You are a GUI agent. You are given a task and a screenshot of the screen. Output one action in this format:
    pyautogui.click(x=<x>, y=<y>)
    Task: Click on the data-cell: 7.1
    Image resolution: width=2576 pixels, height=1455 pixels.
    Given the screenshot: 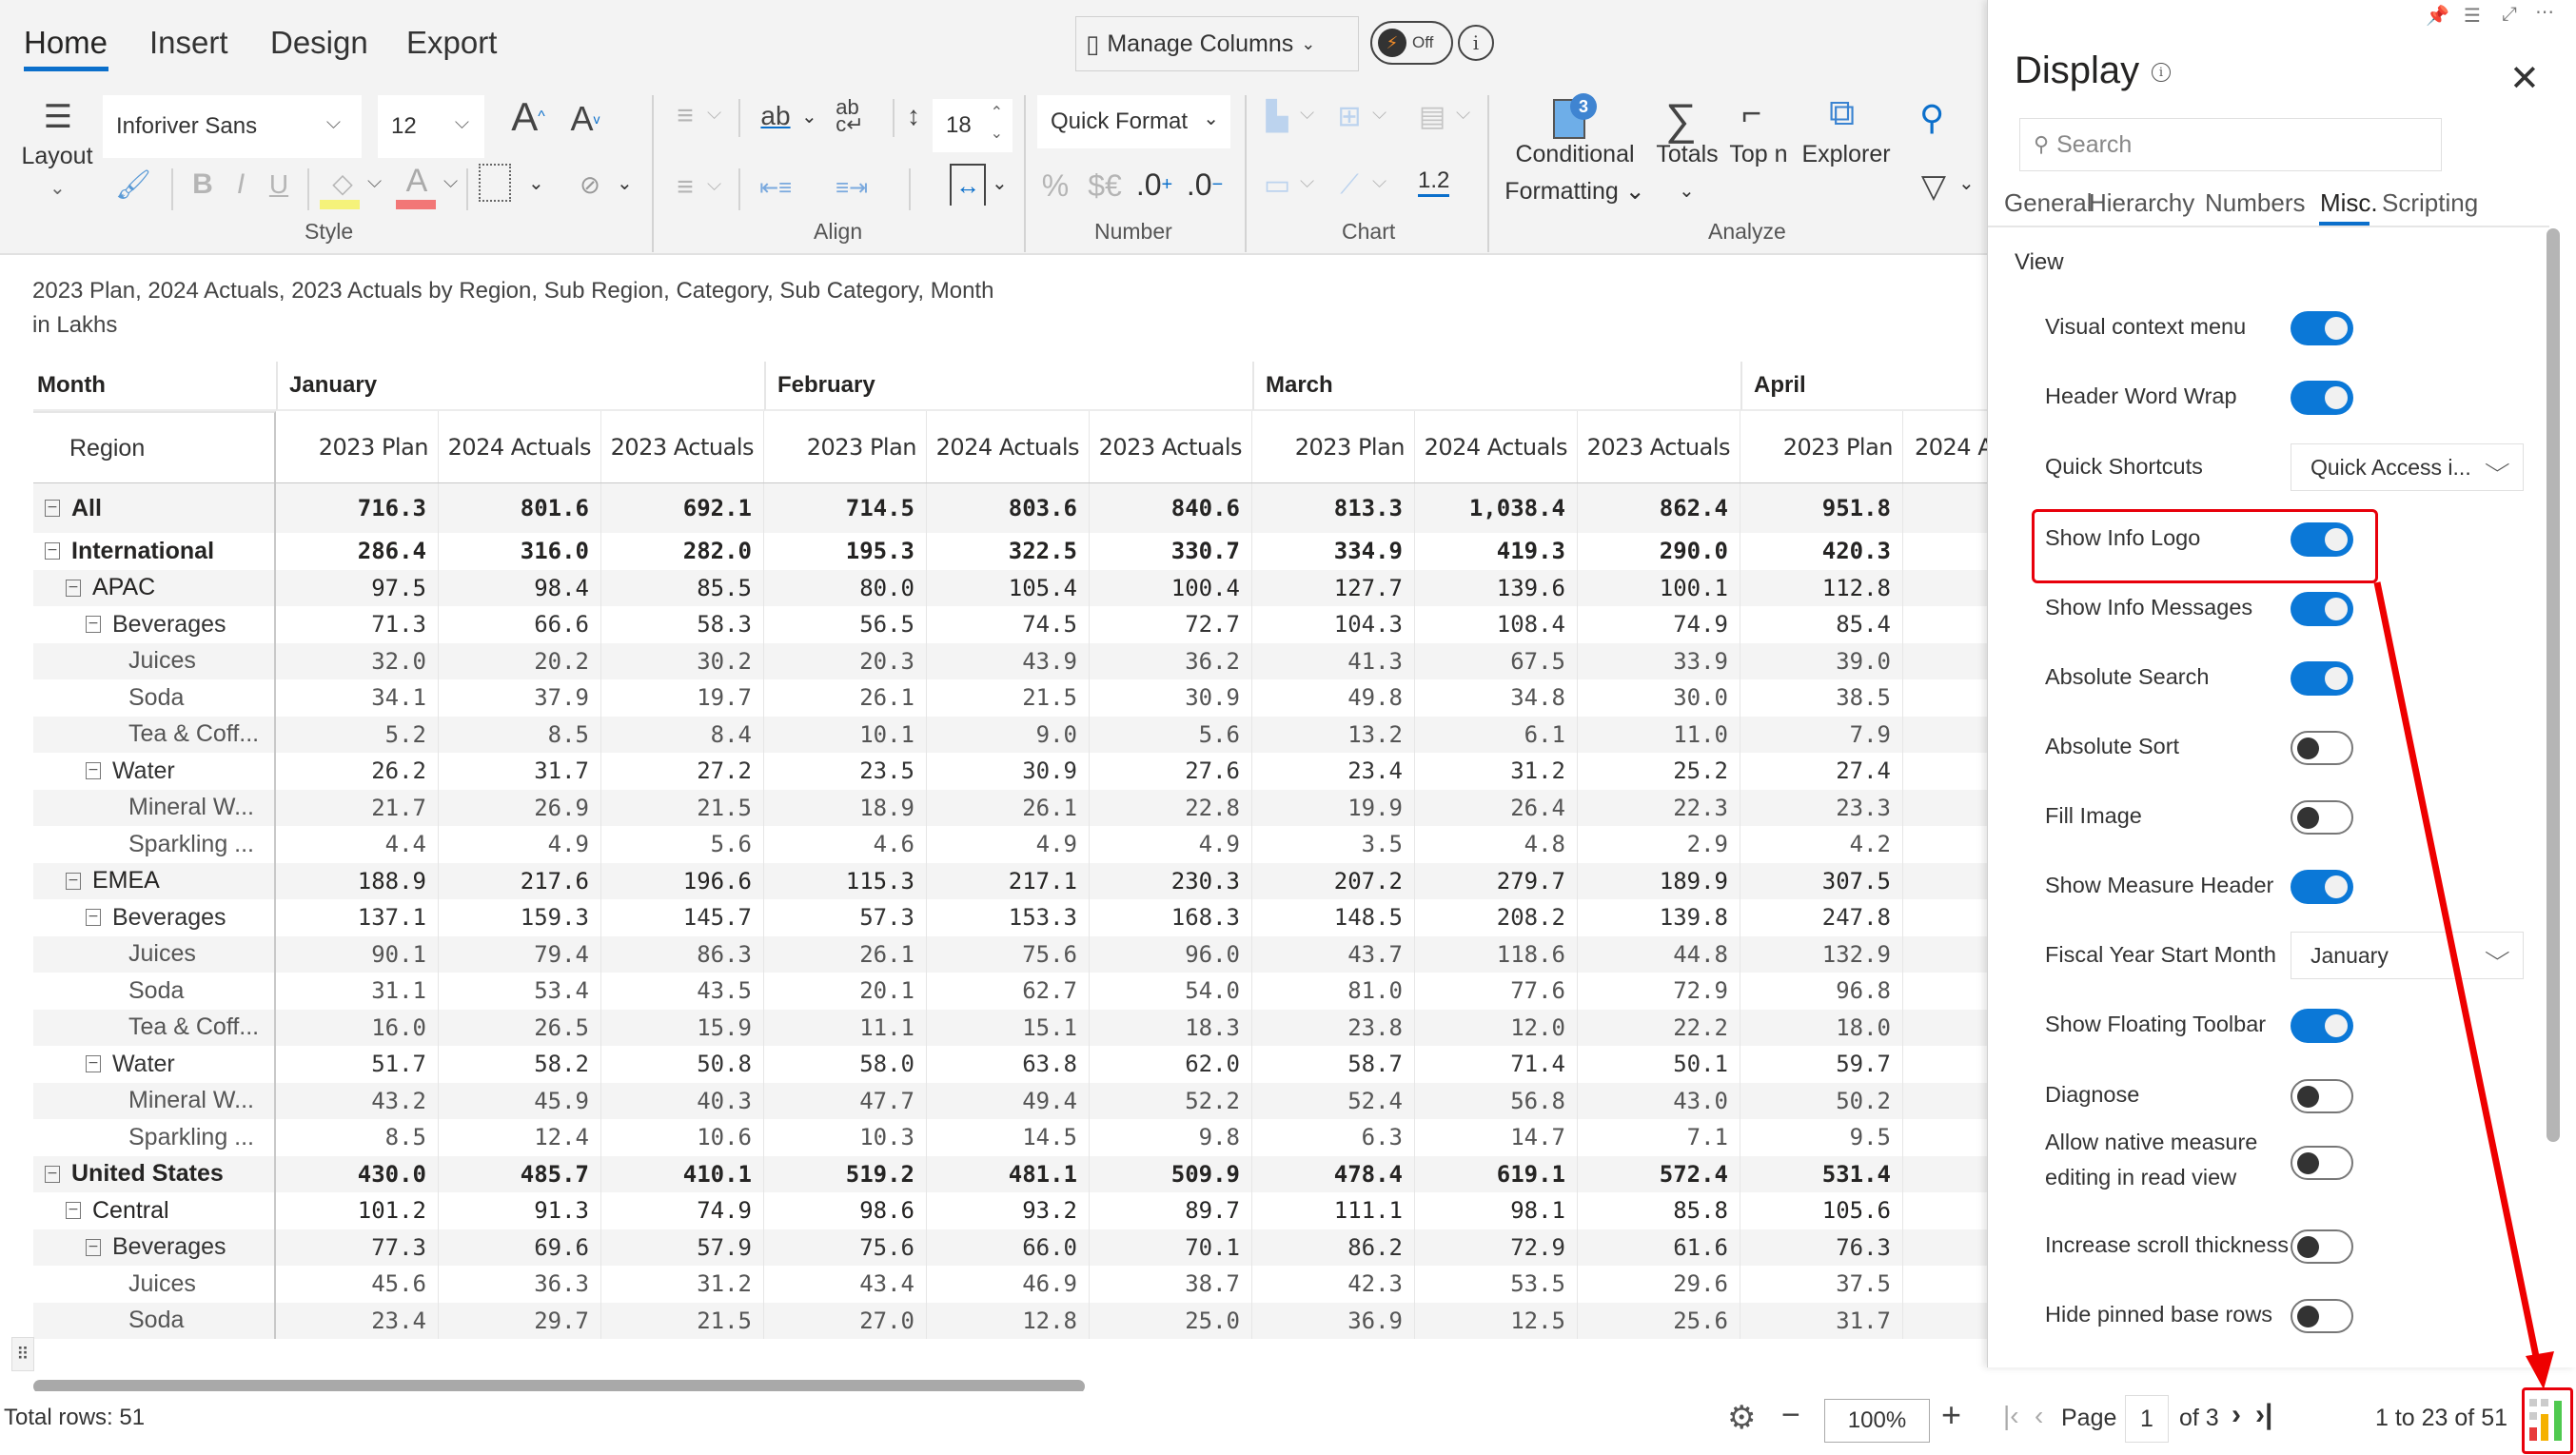 What is the action you would take?
    pyautogui.click(x=1659, y=1138)
    